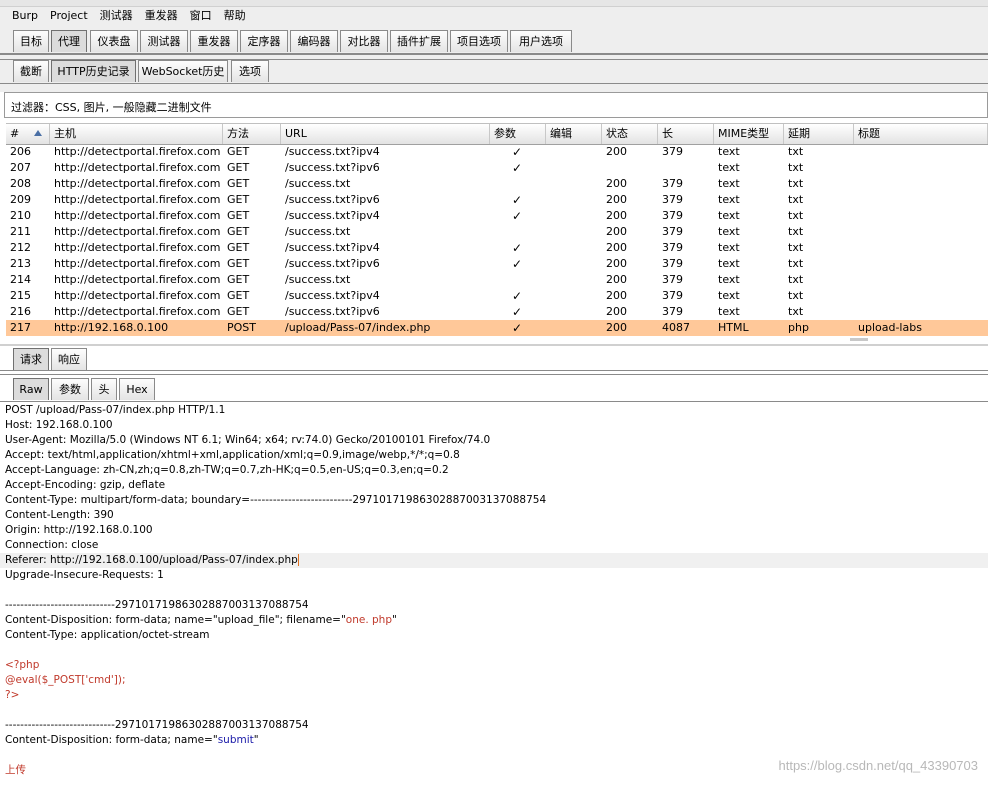  What do you see at coordinates (819, 134) in the screenshot?
I see `column-header: 延期` at bounding box center [819, 134].